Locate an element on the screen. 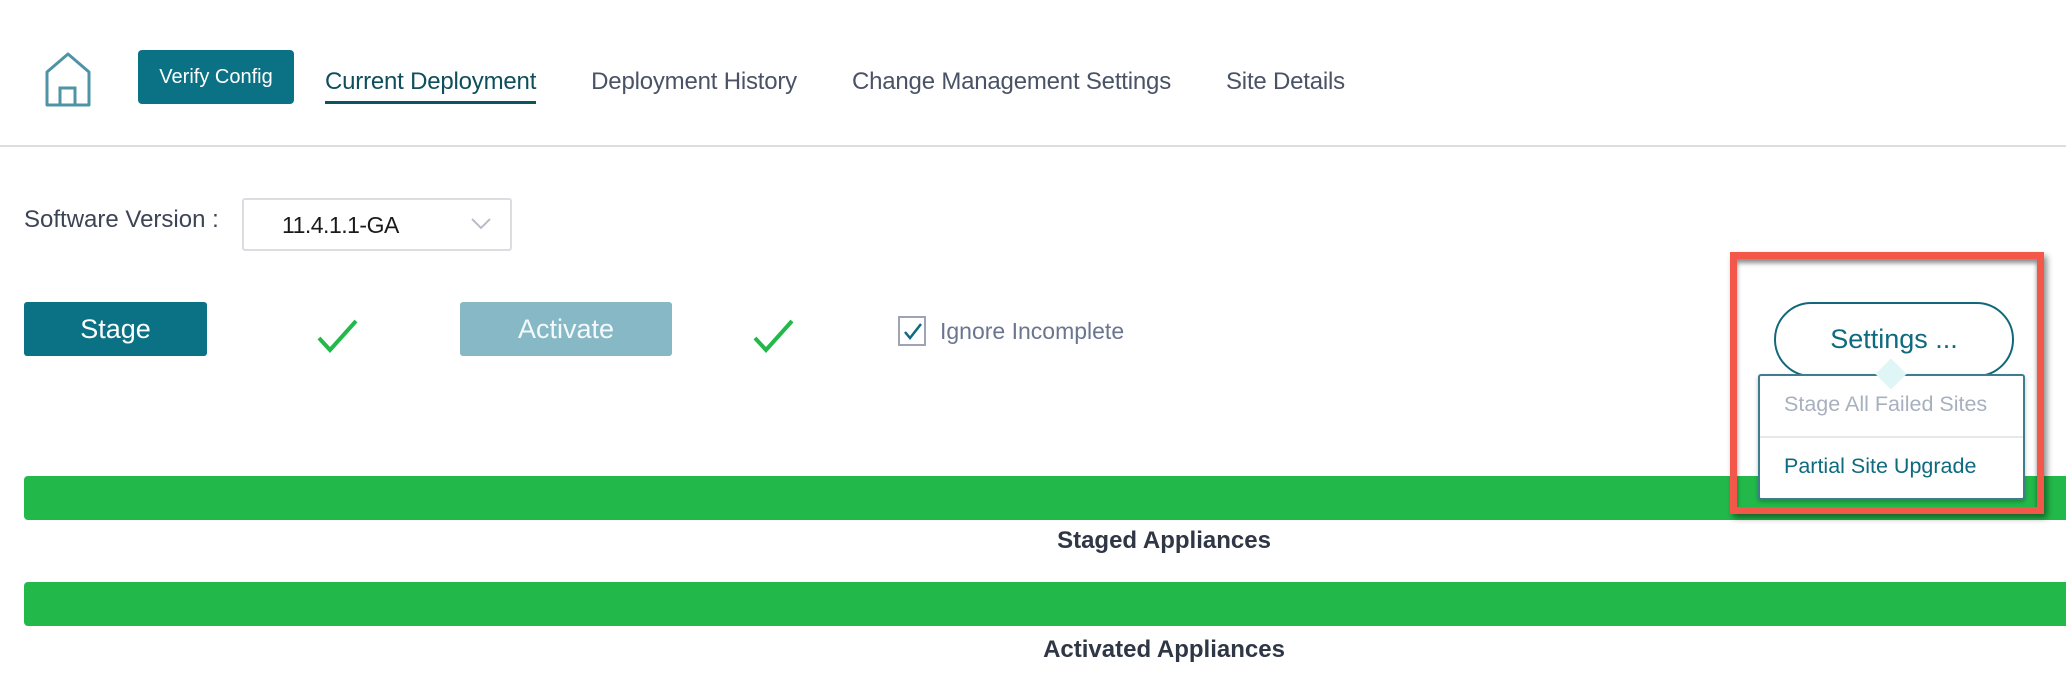 The width and height of the screenshot is (2066, 686). stage-button: Stage is located at coordinates (115, 329).